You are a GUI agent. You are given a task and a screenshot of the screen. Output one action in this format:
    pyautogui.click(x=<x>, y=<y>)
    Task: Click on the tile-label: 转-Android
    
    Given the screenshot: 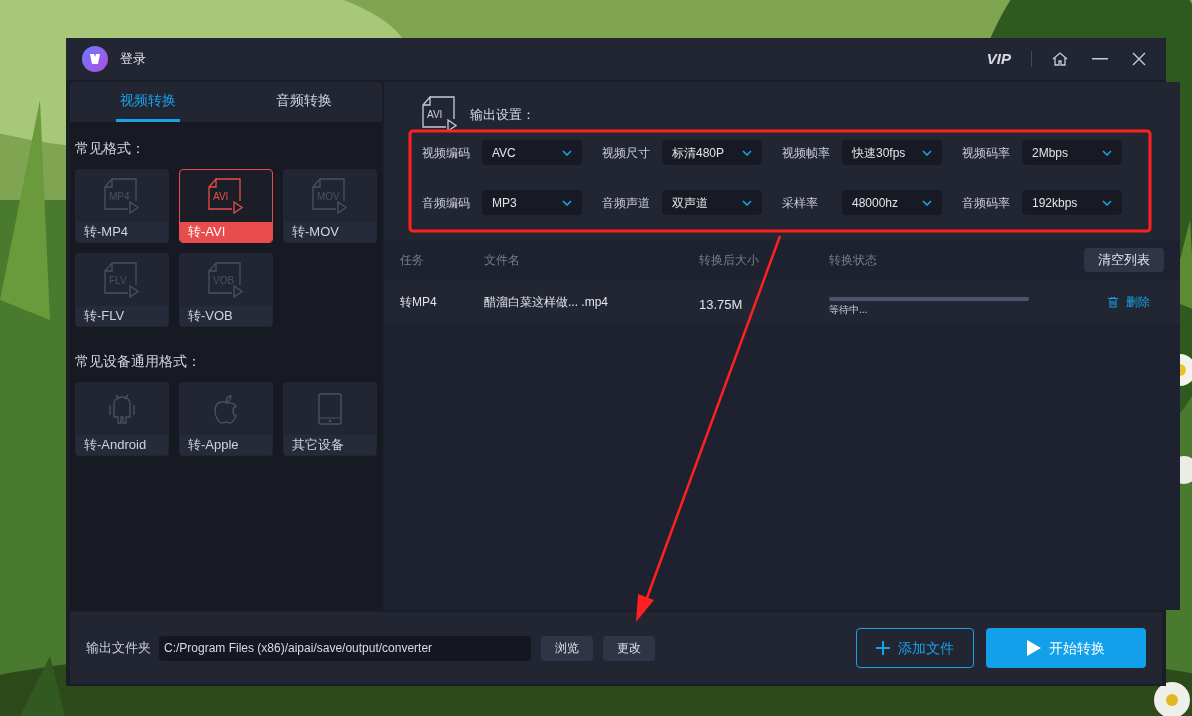 What is the action you would take?
    pyautogui.click(x=115, y=445)
    